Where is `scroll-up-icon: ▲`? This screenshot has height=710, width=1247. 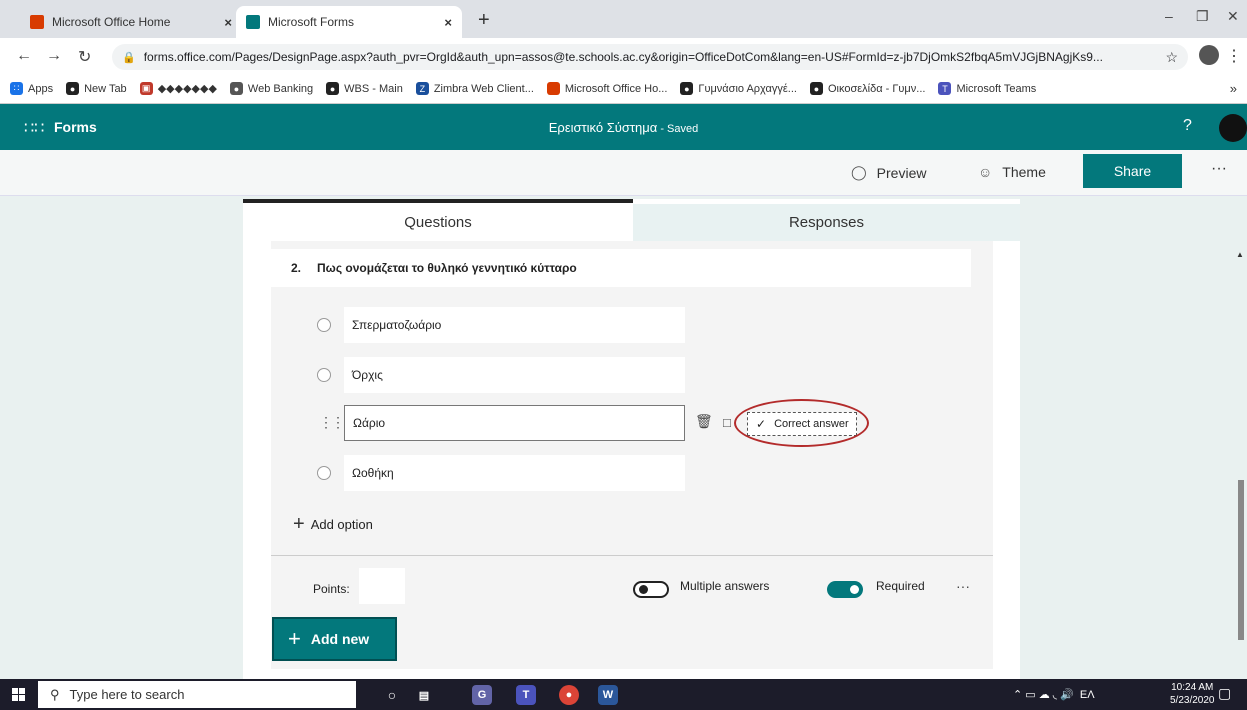 scroll-up-icon: ▲ is located at coordinates (1240, 254).